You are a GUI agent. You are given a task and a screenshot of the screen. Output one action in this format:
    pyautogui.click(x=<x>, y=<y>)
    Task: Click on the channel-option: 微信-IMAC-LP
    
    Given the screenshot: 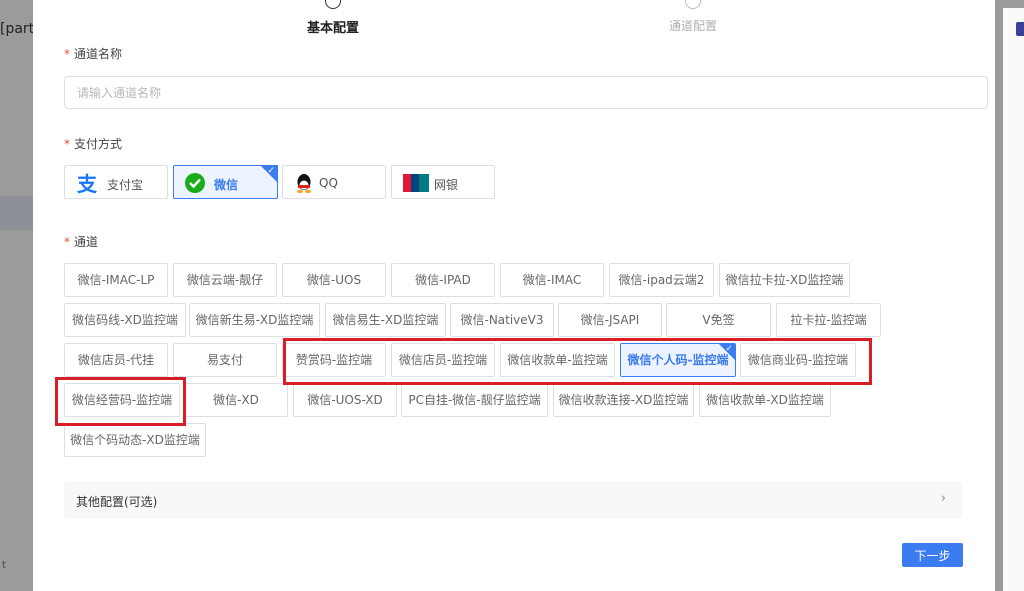 What is the action you would take?
    pyautogui.click(x=116, y=280)
    